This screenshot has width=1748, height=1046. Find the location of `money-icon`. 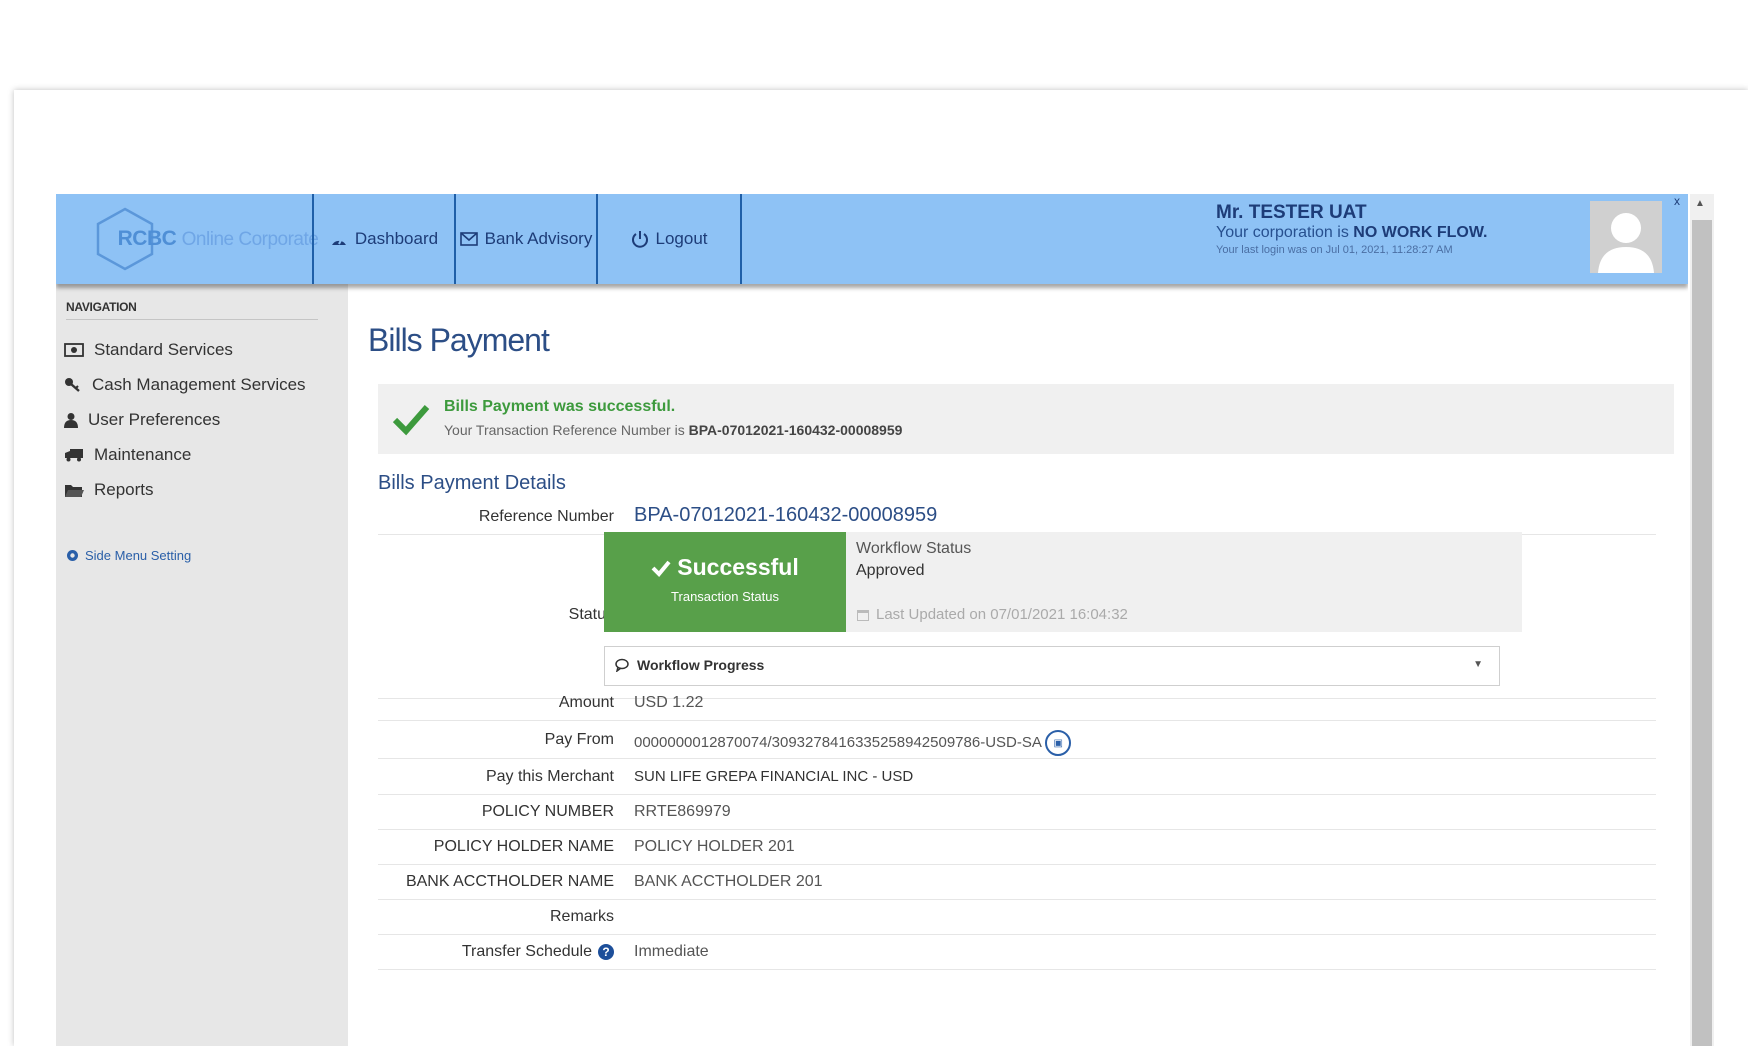

money-icon is located at coordinates (74, 350).